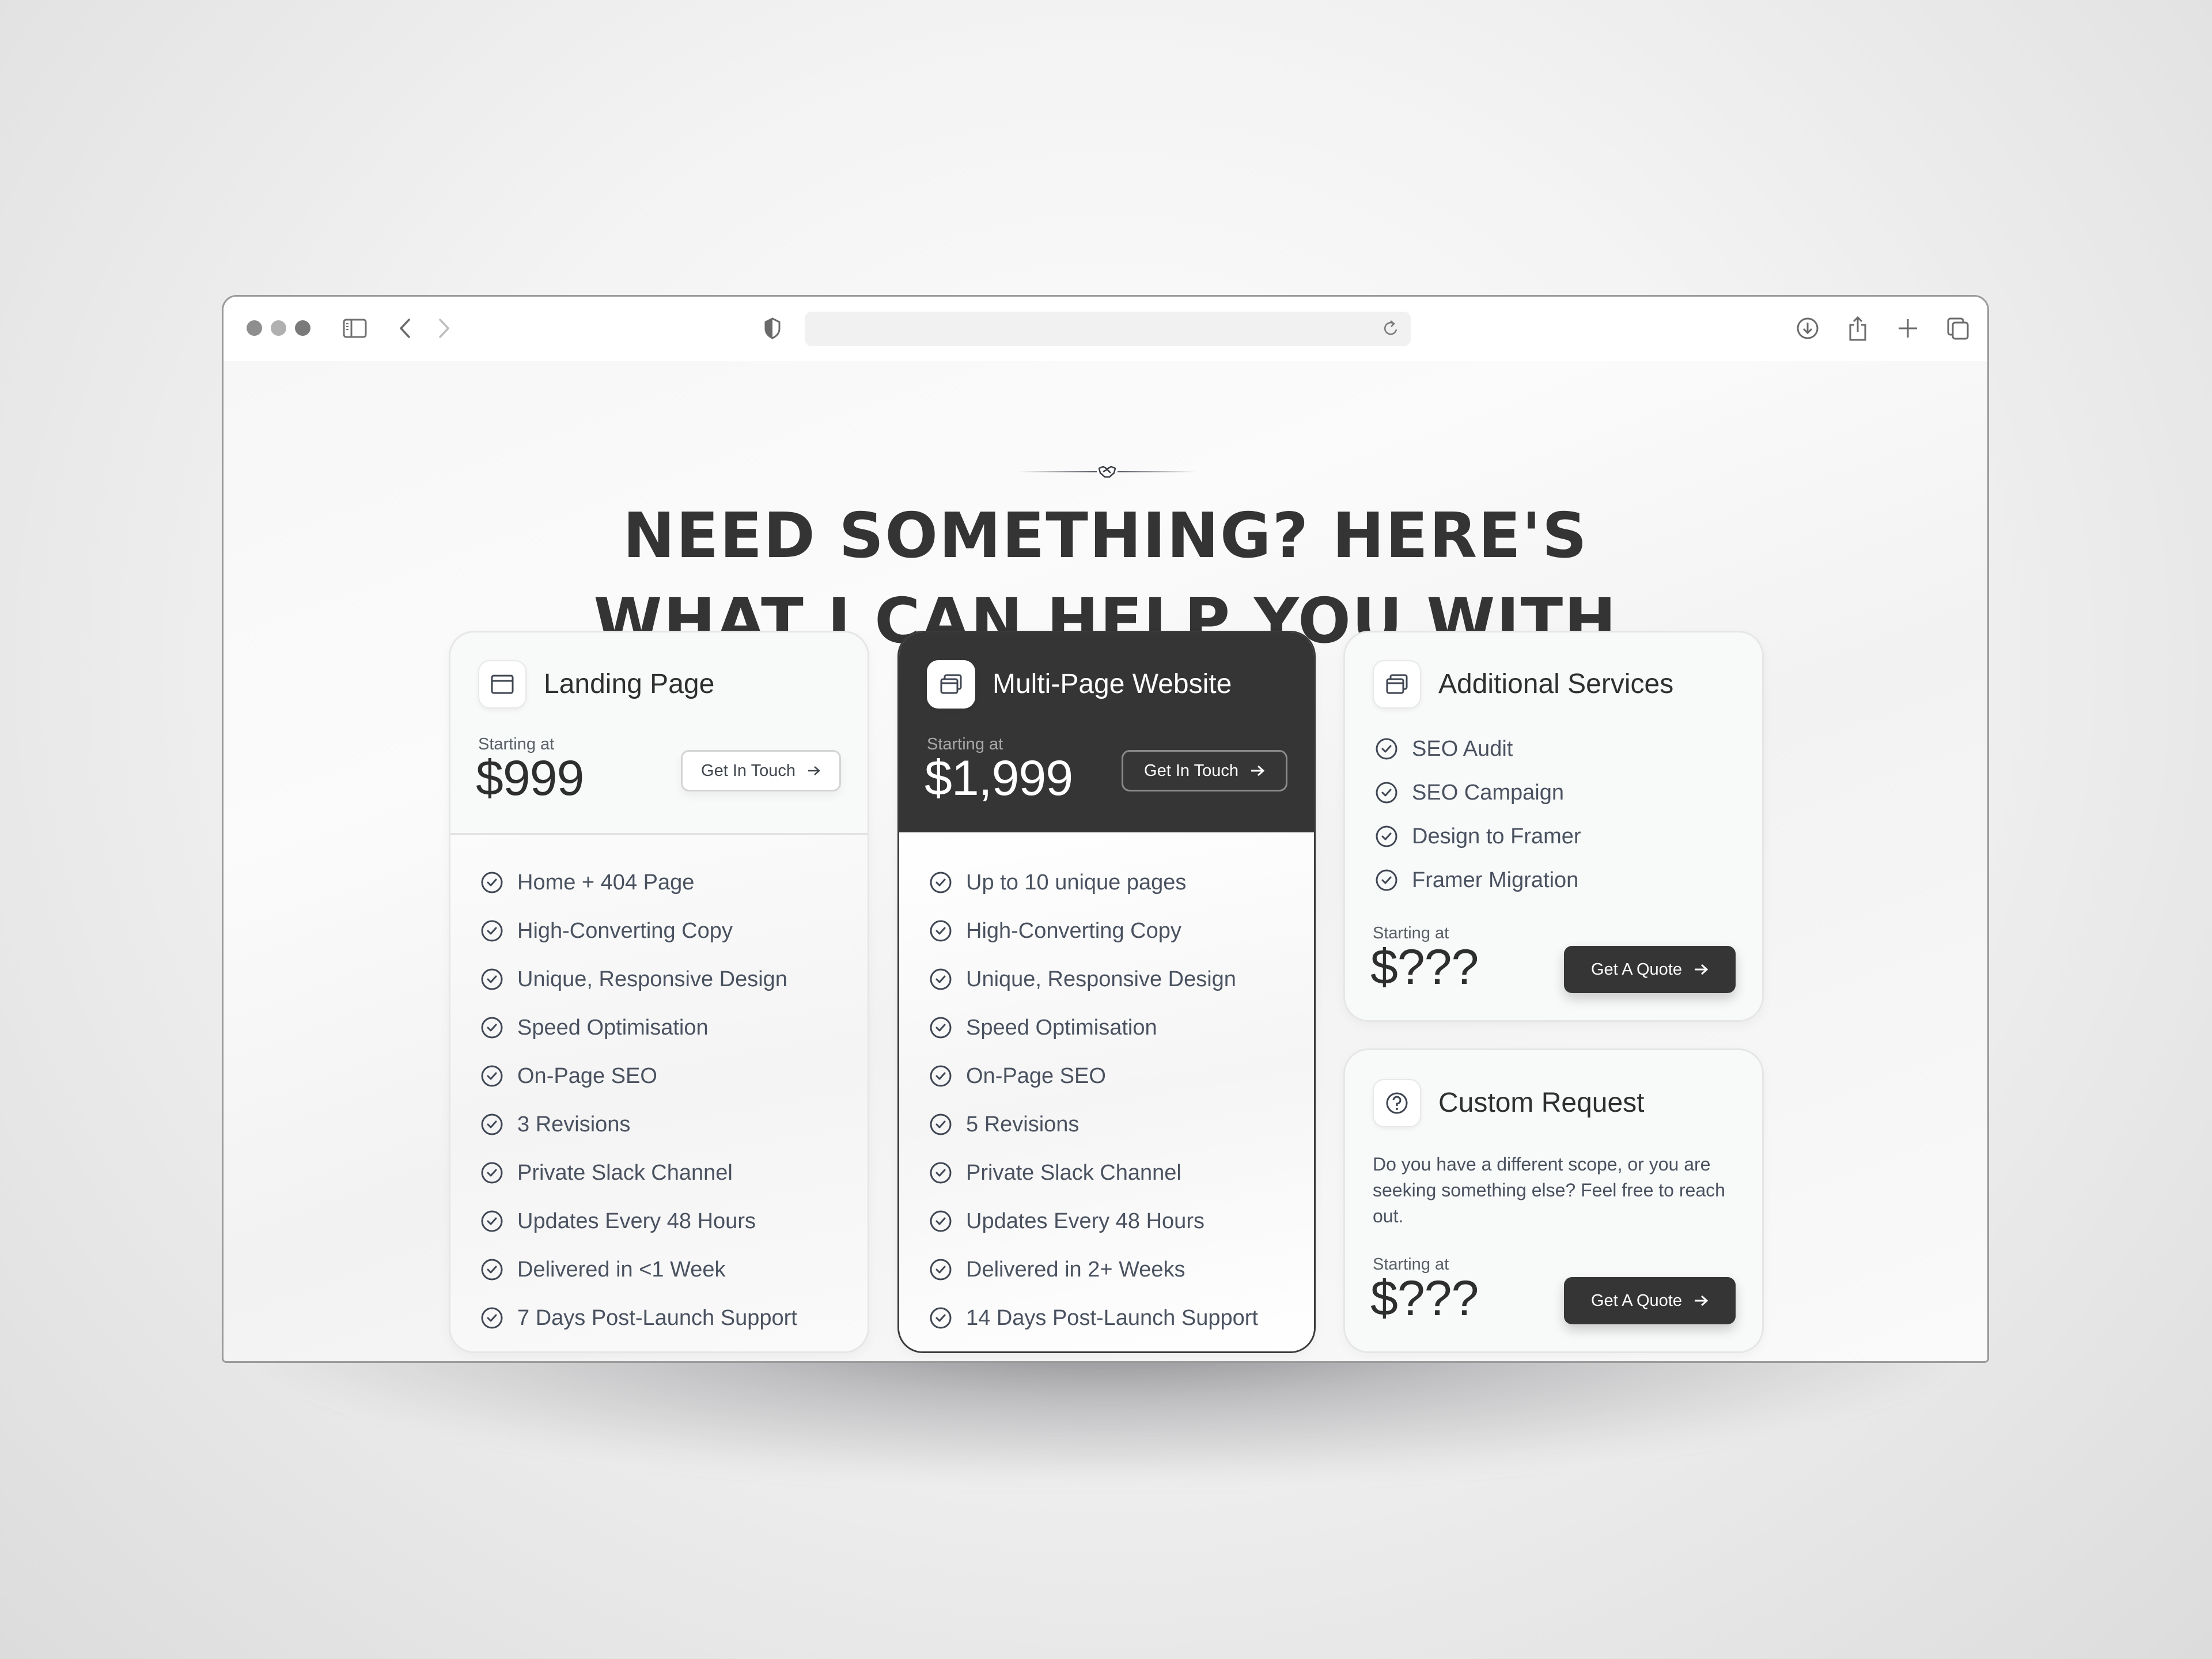 This screenshot has height=1659, width=2212. I want to click on feature-text: SEO Audit, so click(1462, 748).